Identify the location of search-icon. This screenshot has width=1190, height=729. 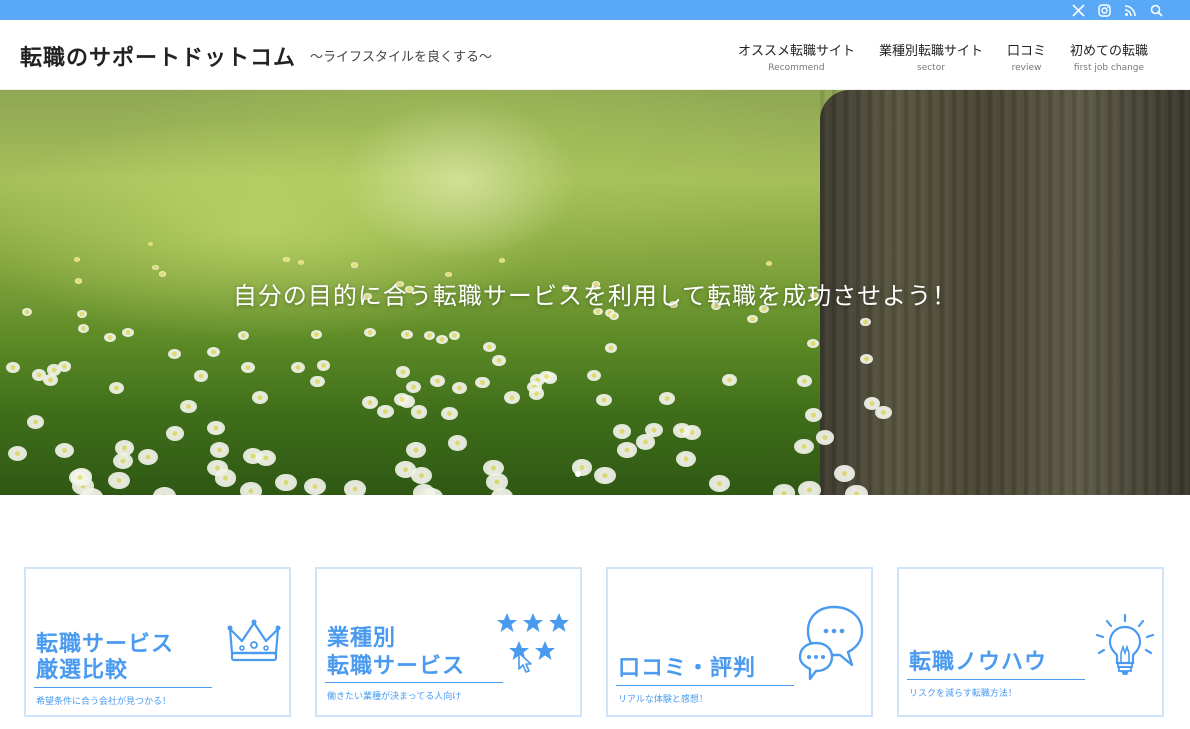
(1156, 10).